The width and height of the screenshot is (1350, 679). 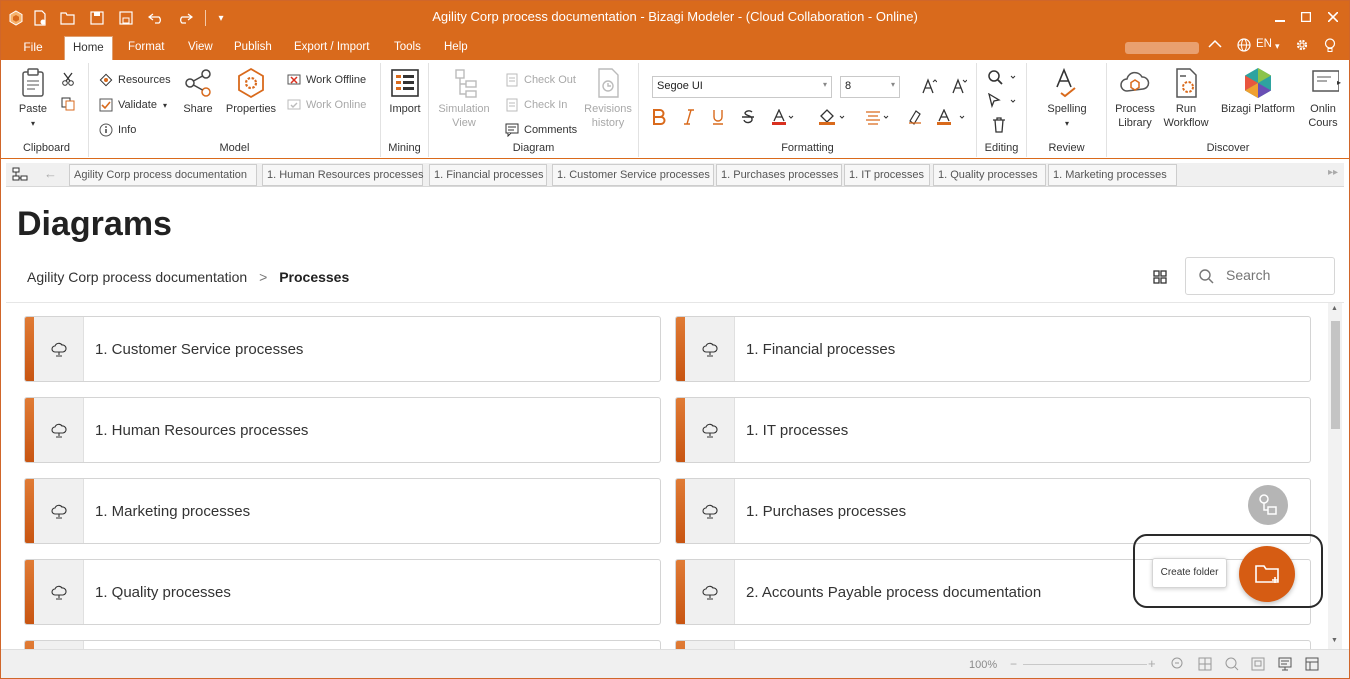 What do you see at coordinates (1002, 102) in the screenshot?
I see `select-icon` at bounding box center [1002, 102].